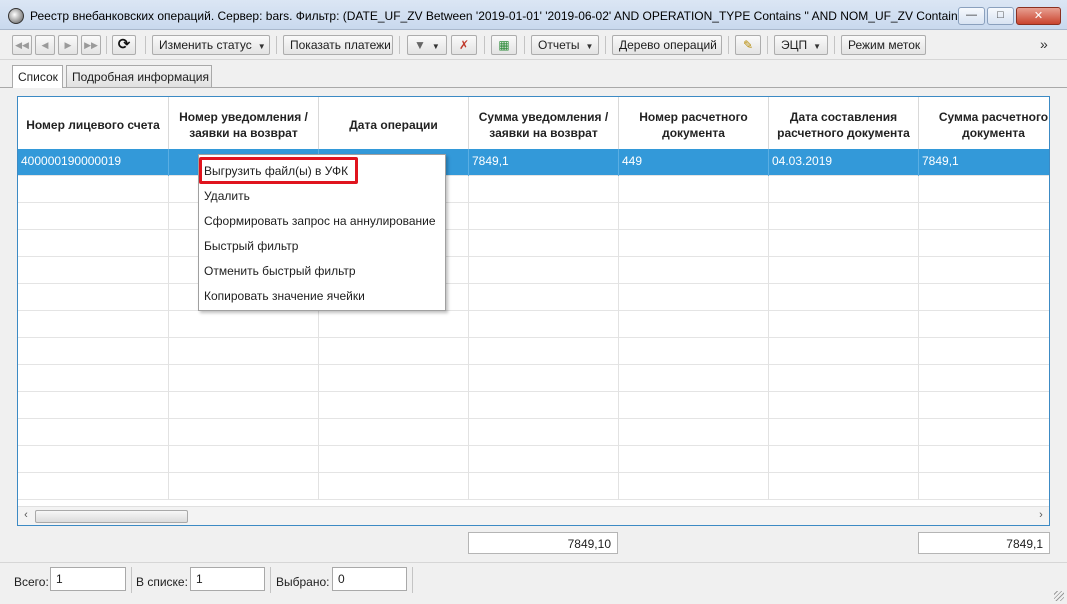  I want to click on export-excel-button: ▦, so click(504, 45).